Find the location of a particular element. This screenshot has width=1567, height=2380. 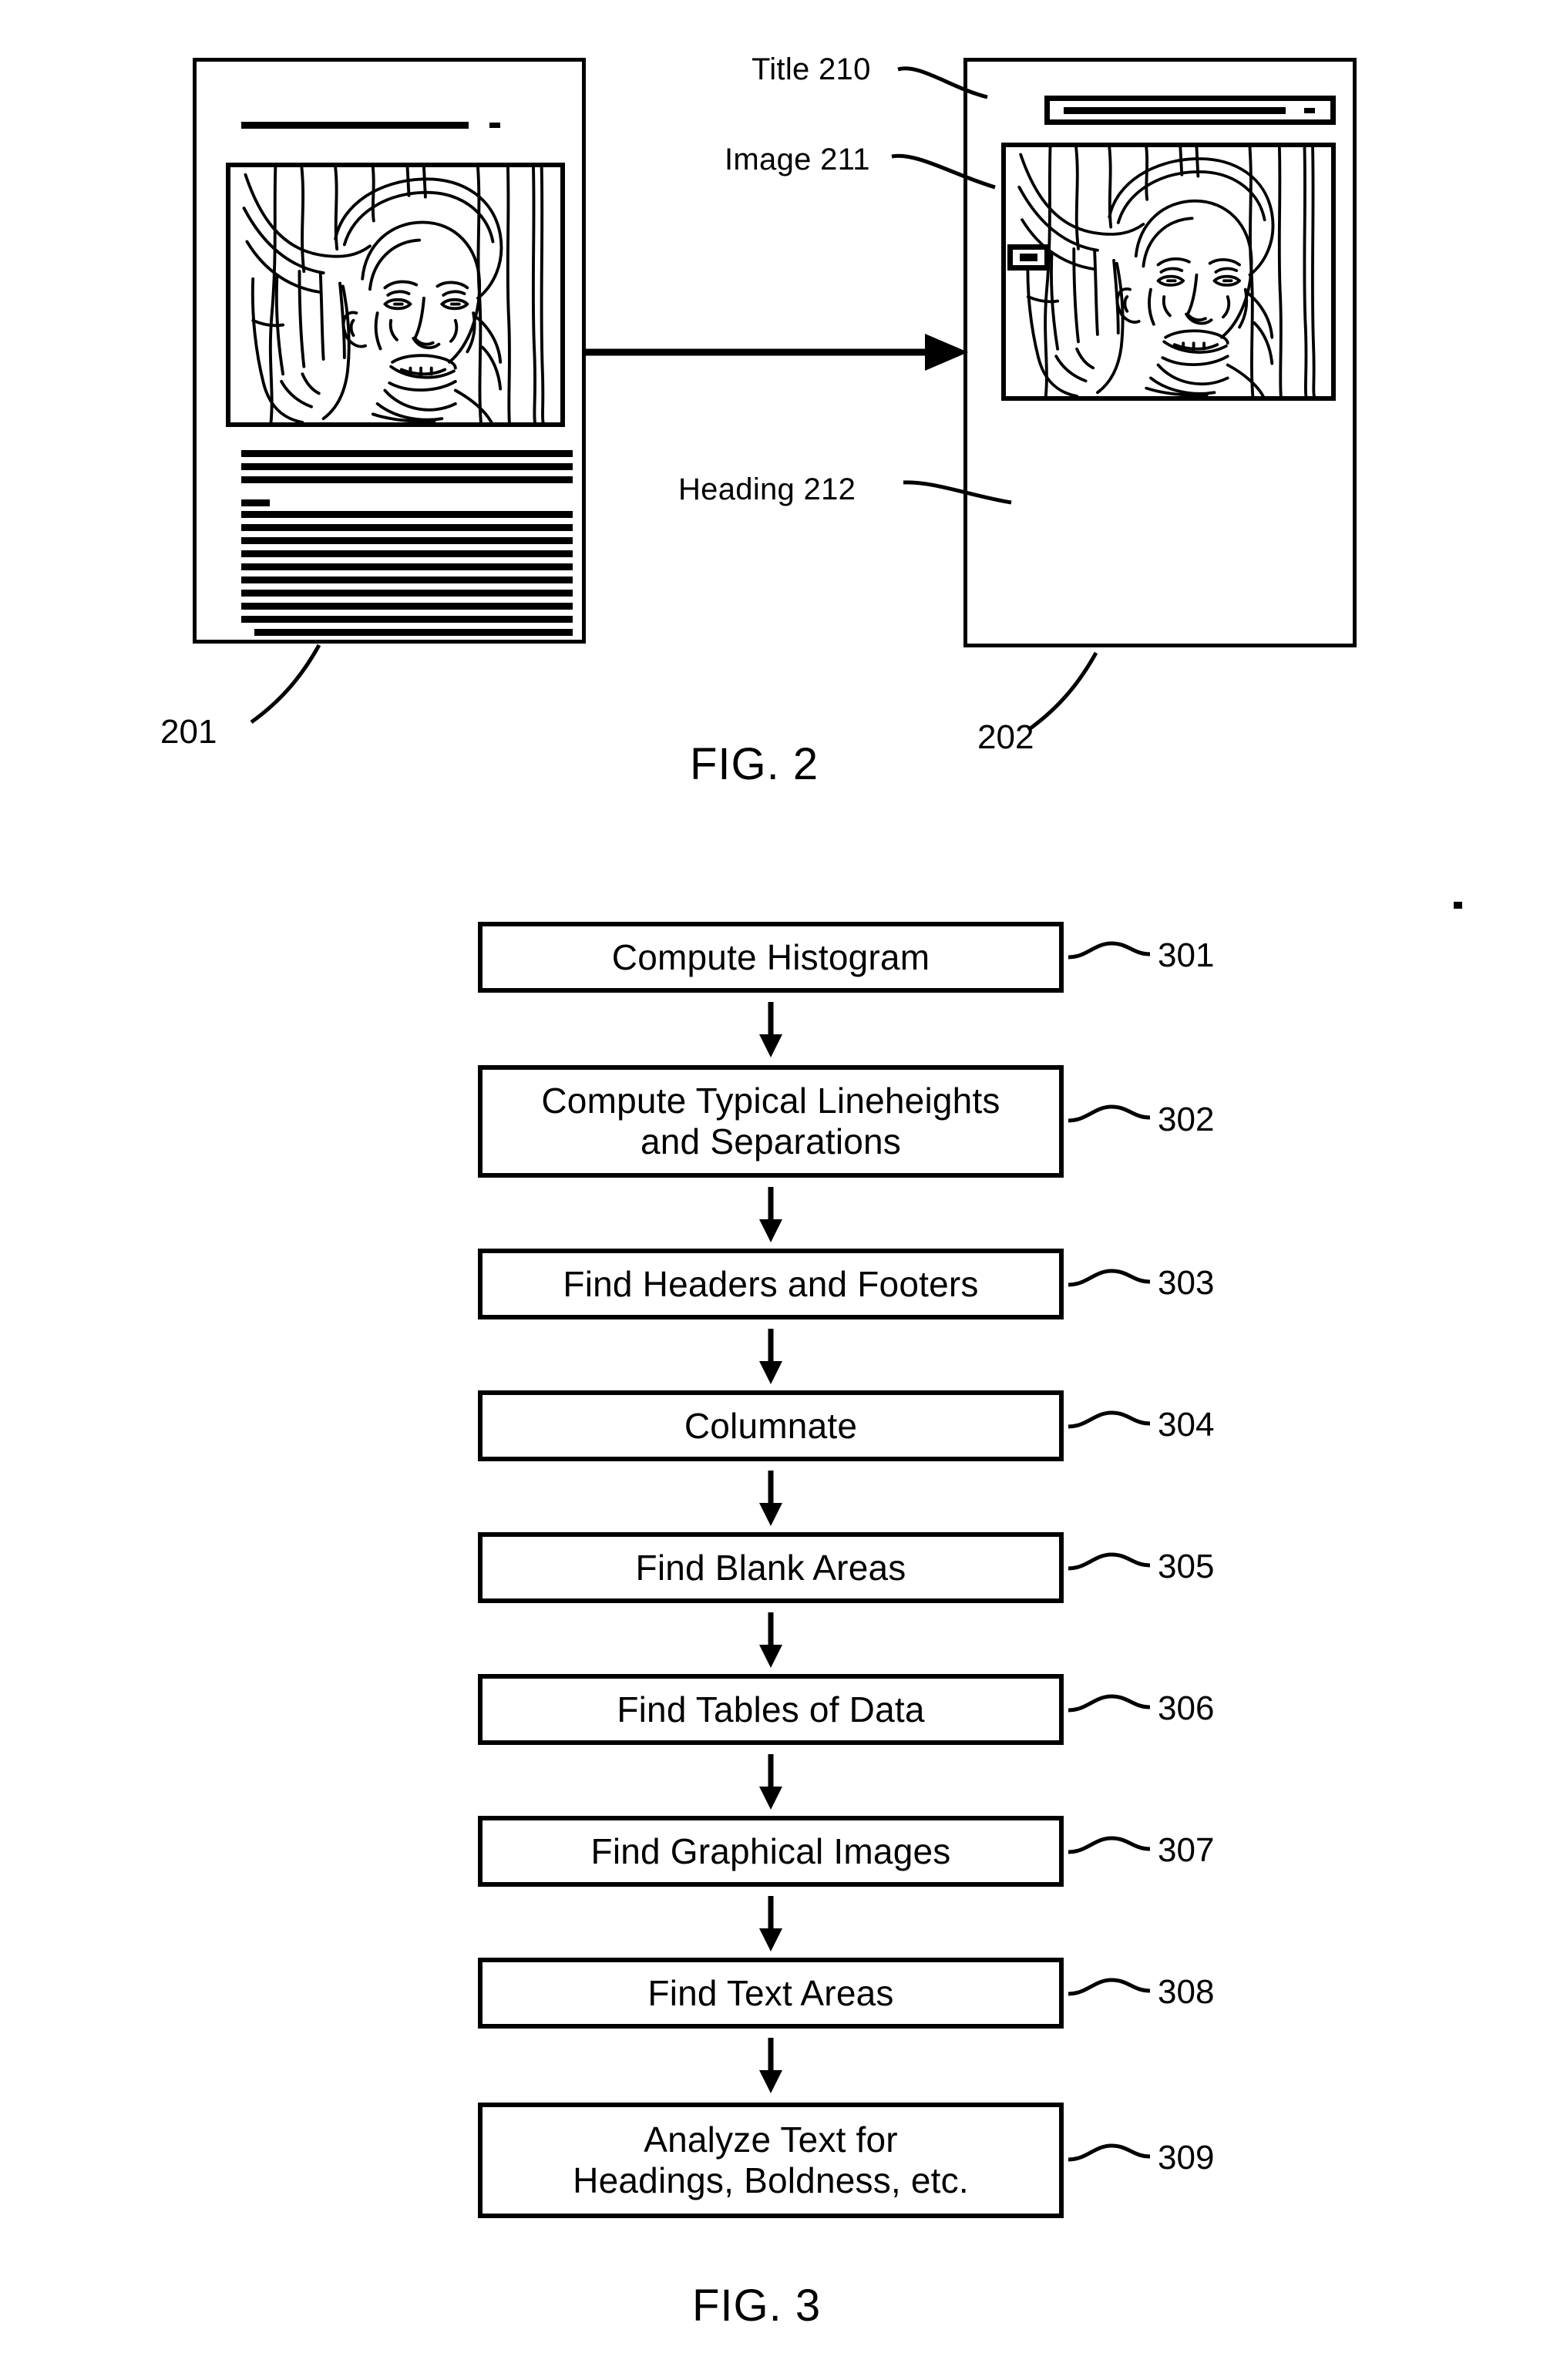

reference-number-303: 303 is located at coordinates (1186, 1283).